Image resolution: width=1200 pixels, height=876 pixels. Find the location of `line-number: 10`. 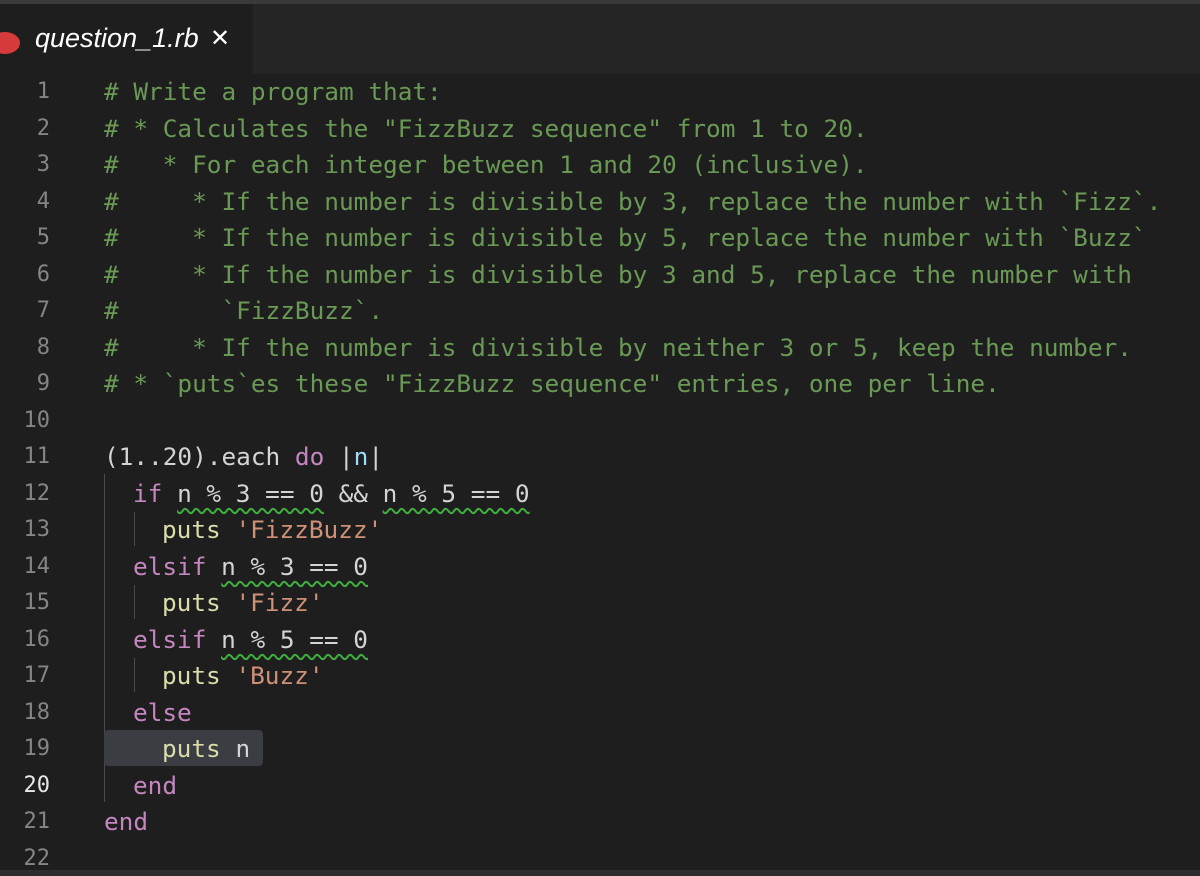

line-number: 10 is located at coordinates (37, 420).